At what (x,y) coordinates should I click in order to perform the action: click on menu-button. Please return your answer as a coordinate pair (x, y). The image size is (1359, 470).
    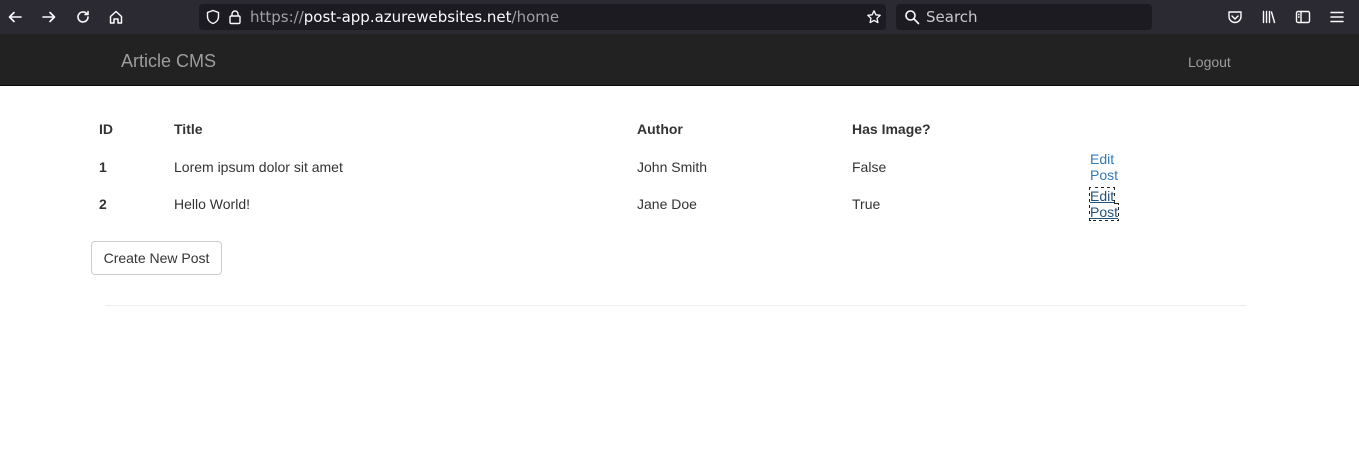
    Looking at the image, I should click on (1337, 17).